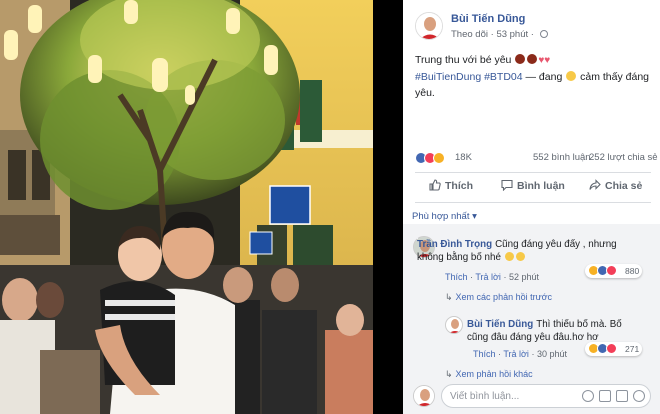 This screenshot has width=660, height=414. What do you see at coordinates (484, 354) in the screenshot?
I see `reply-like-link: Thích` at bounding box center [484, 354].